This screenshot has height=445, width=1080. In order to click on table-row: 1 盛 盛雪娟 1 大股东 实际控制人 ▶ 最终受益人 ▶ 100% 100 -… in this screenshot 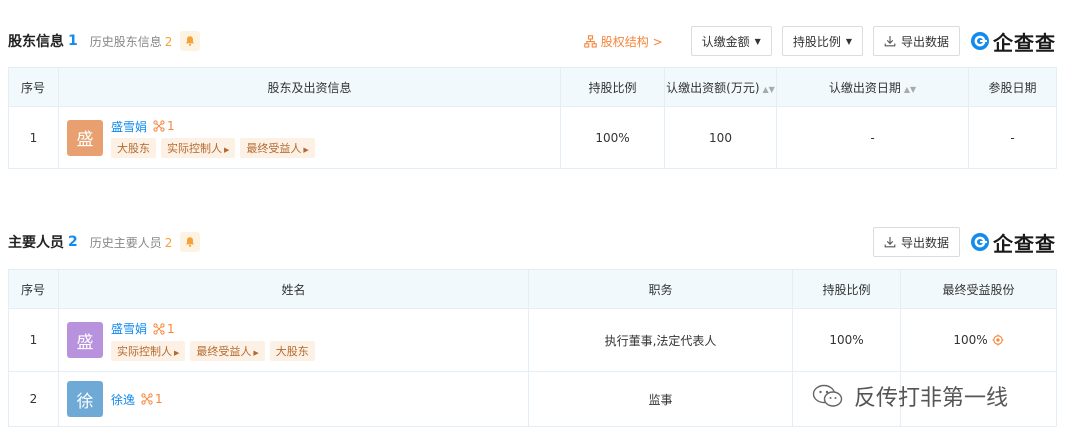, I will do `click(532, 137)`.